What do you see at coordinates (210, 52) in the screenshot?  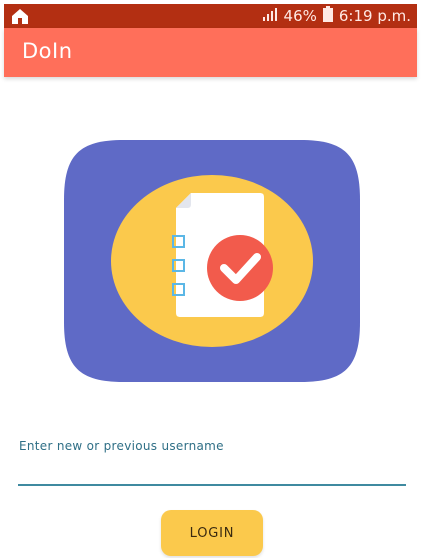 I see `app-bar: DoIn` at bounding box center [210, 52].